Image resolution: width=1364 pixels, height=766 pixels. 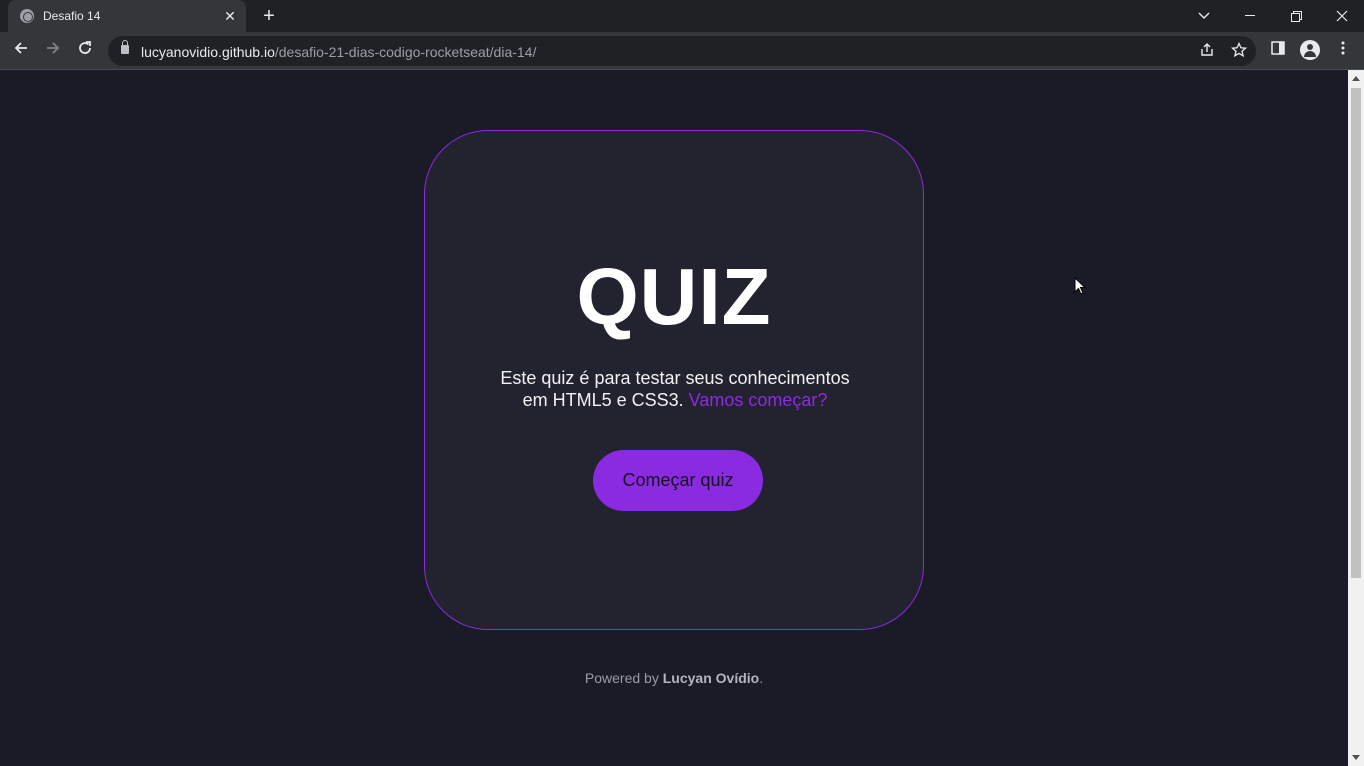 I want to click on scroll-thumb, so click(x=1356, y=333).